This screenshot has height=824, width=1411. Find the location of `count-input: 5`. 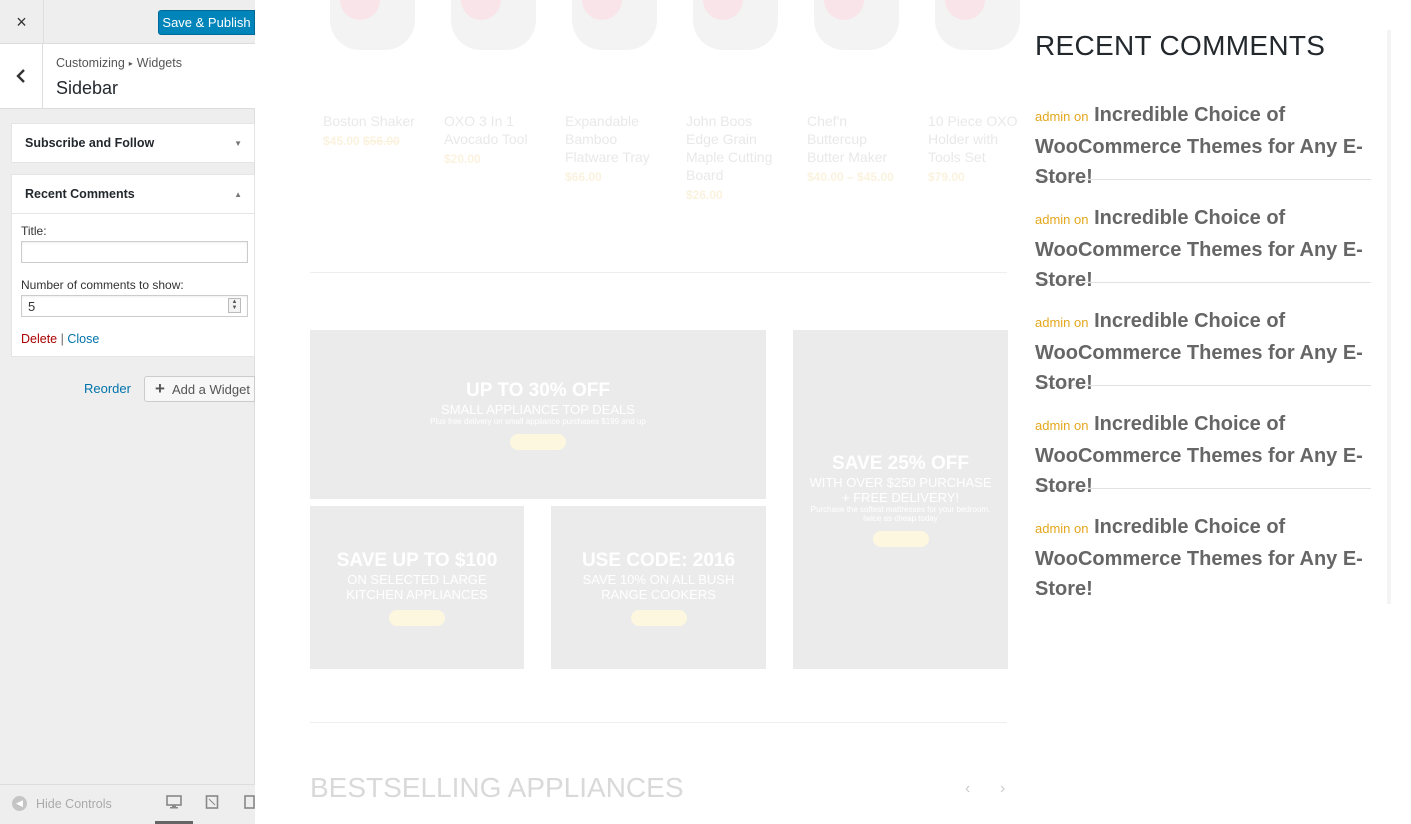

count-input: 5 is located at coordinates (134, 306).